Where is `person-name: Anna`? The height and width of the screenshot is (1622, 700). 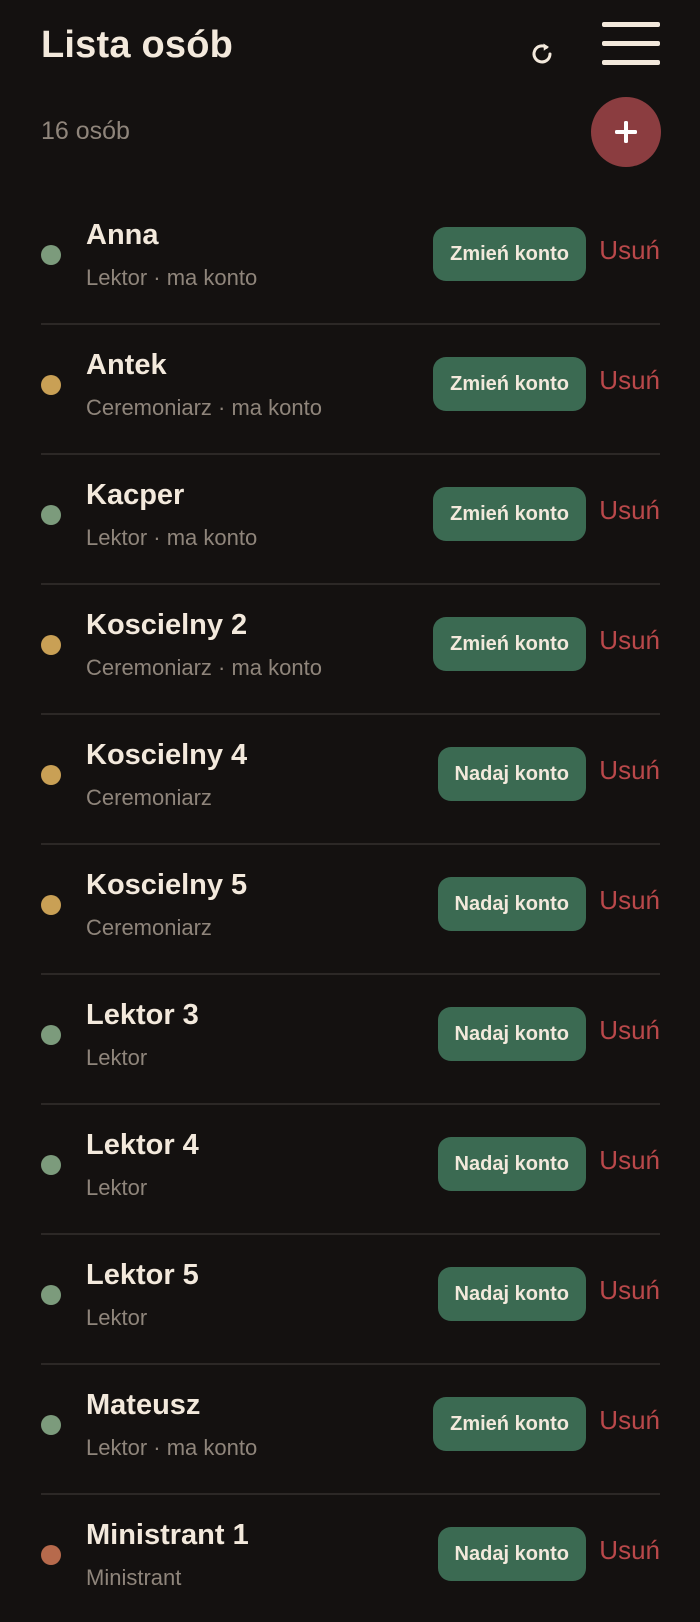 person-name: Anna is located at coordinates (122, 235).